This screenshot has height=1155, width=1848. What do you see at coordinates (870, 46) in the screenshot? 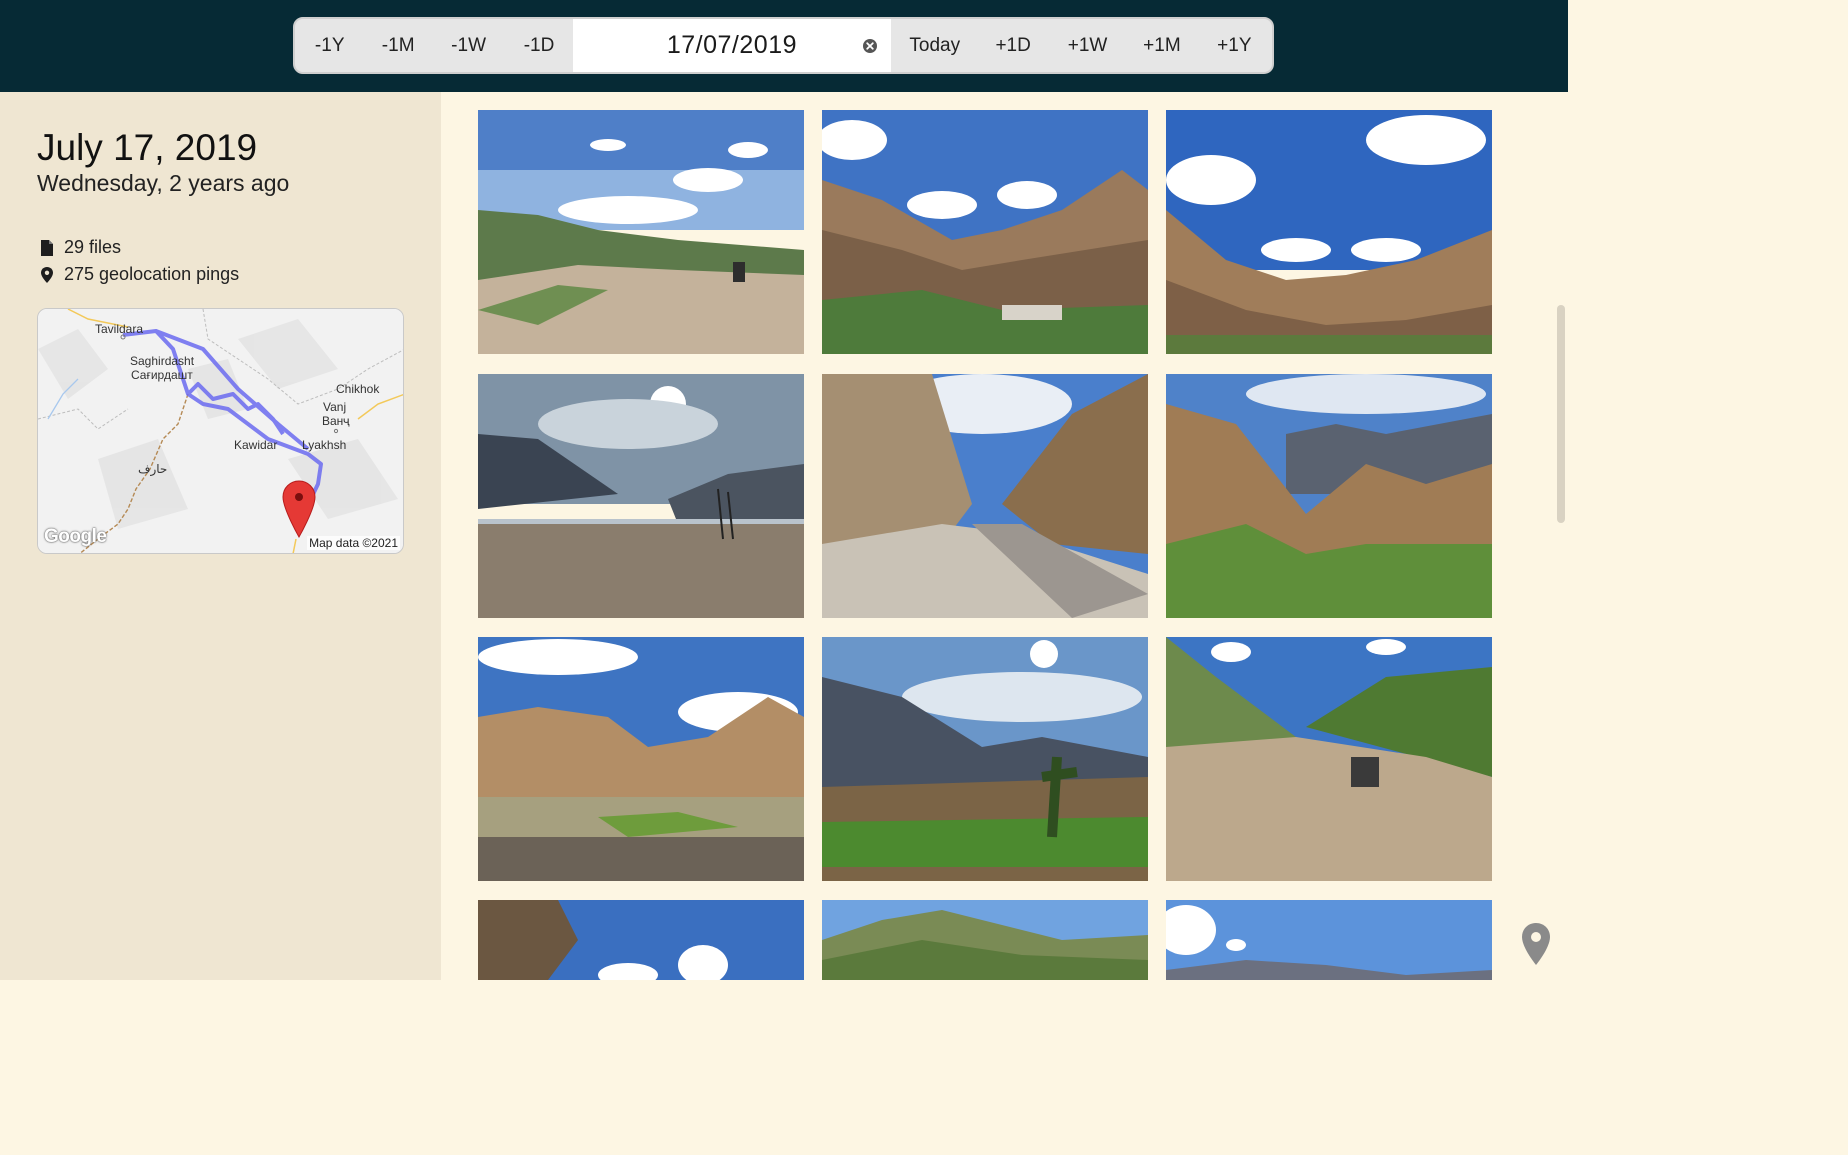
I see `close-circle-icon` at bounding box center [870, 46].